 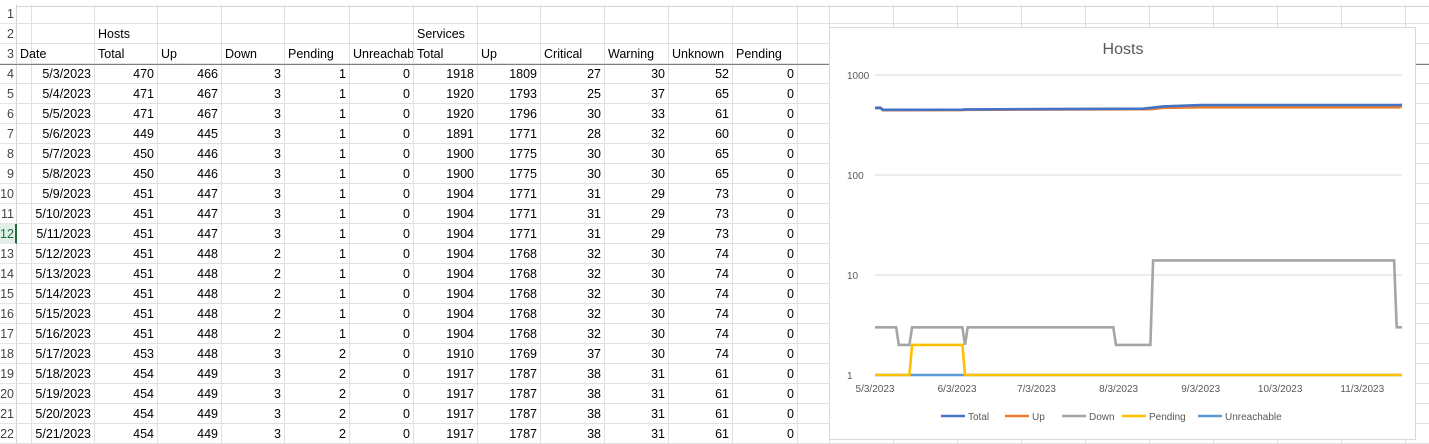 What do you see at coordinates (190, 134) in the screenshot?
I see `value-cell: 445` at bounding box center [190, 134].